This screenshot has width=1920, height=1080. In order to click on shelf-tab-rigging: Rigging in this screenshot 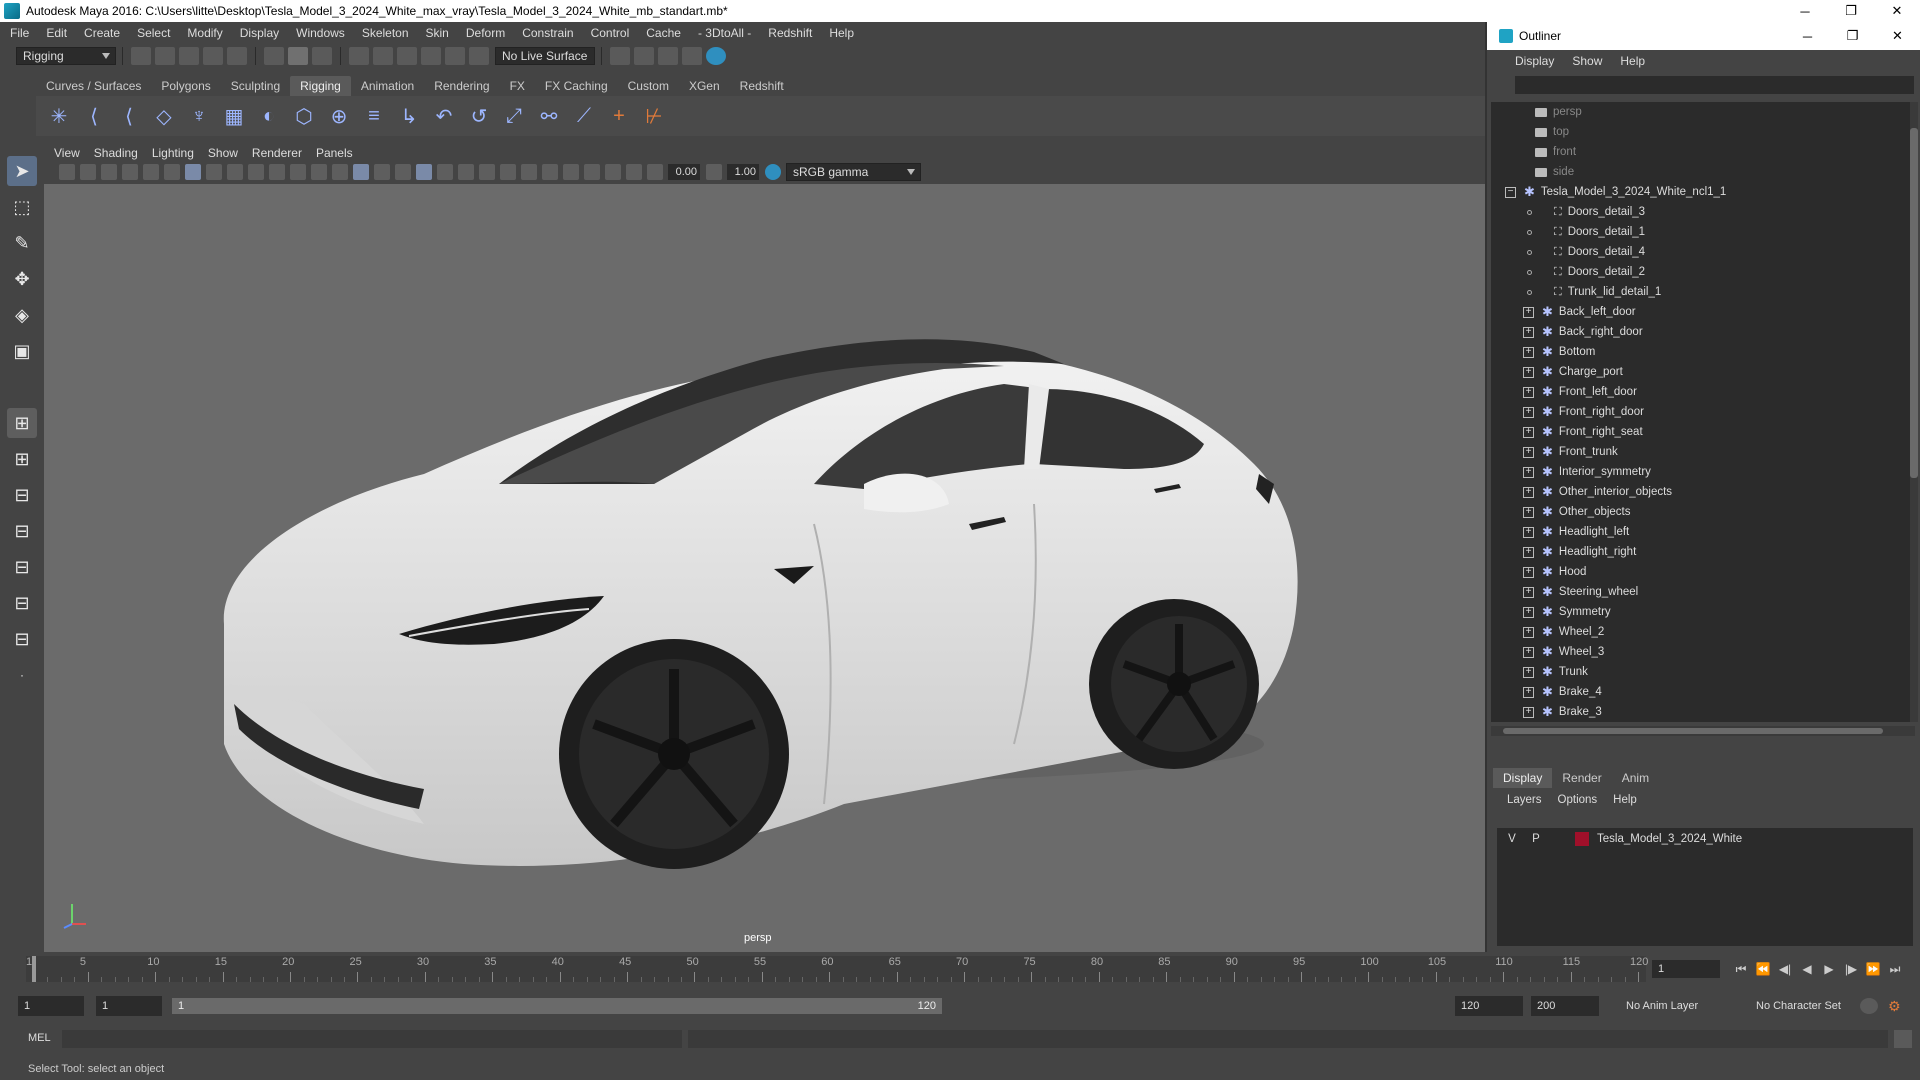, I will do `click(320, 86)`.